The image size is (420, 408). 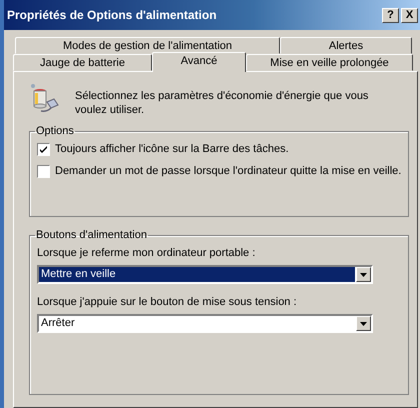 What do you see at coordinates (346, 45) in the screenshot?
I see `tab: Alertes` at bounding box center [346, 45].